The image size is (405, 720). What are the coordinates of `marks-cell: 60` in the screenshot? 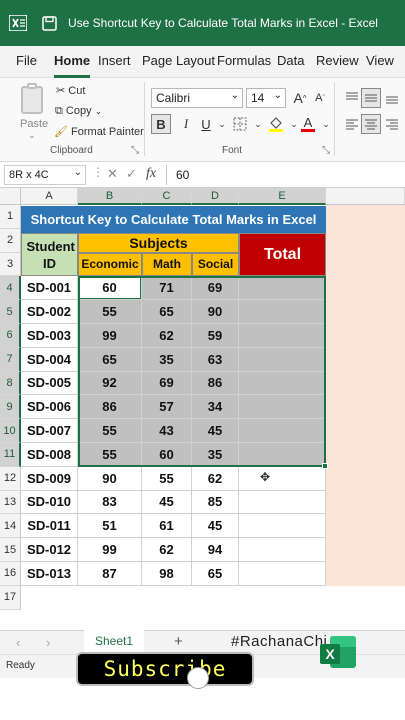 It's located at (167, 455).